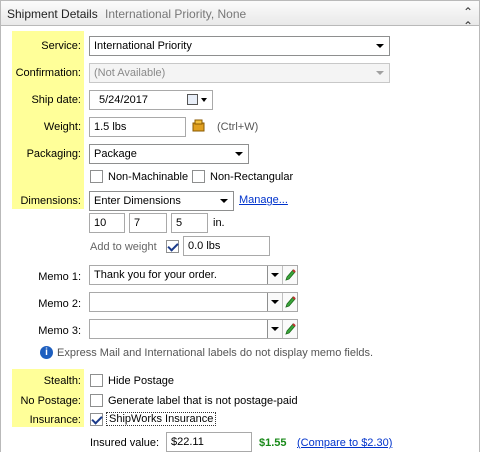  What do you see at coordinates (289, 302) in the screenshot?
I see `memo2-edit-icon` at bounding box center [289, 302].